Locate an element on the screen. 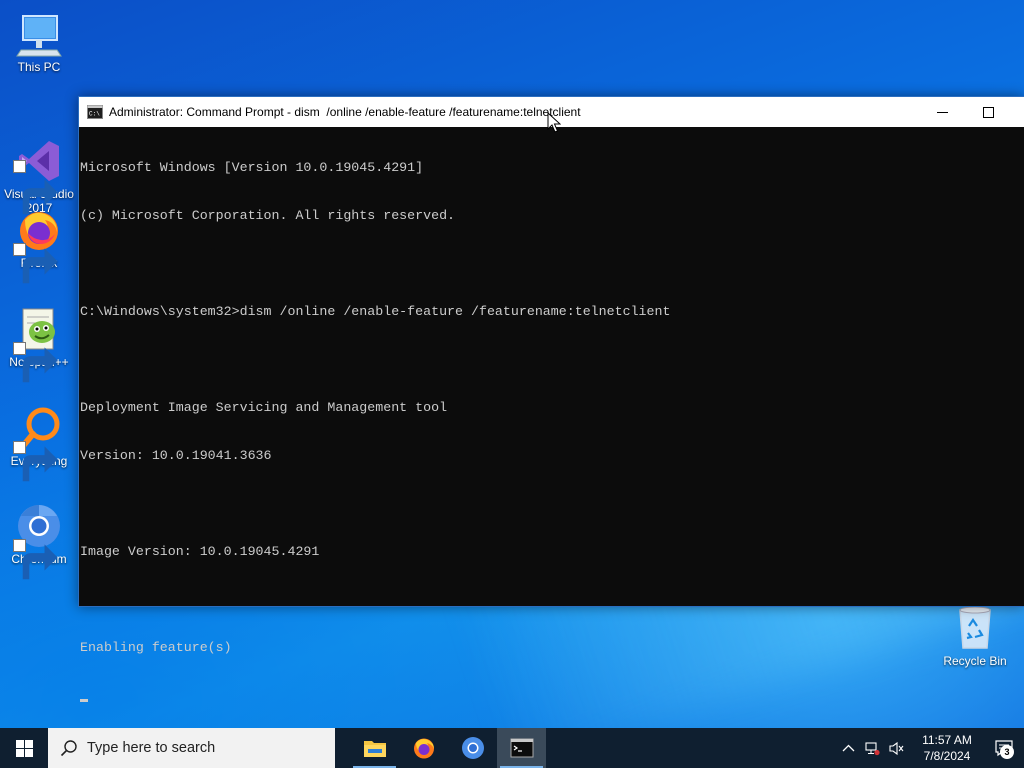 This screenshot has height=768, width=1024. desktop-icon-chromium: Chromium is located at coordinates (39, 541).